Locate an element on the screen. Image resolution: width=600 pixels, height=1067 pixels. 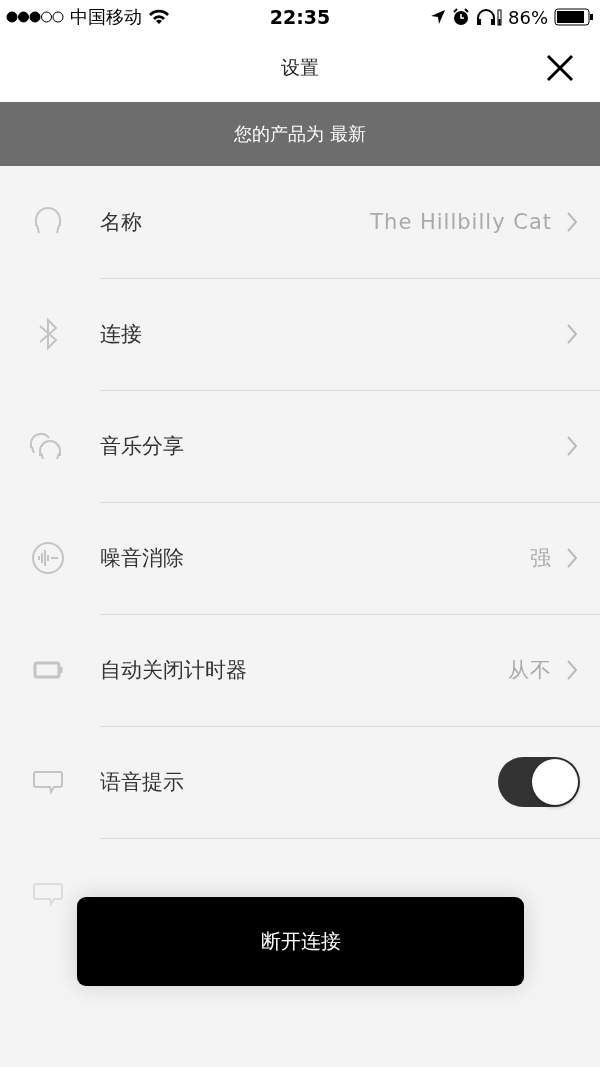
banner-text: 您的产品为 最新 is located at coordinates (300, 134).